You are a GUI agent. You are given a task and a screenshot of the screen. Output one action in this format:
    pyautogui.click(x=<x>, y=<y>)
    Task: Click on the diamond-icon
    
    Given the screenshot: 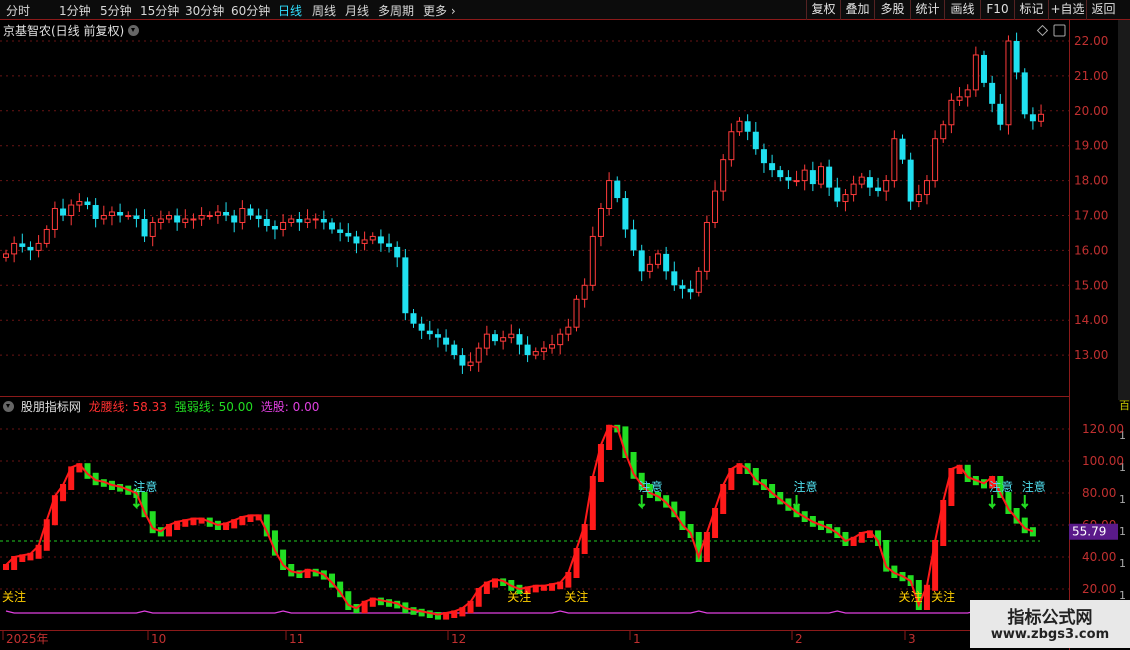 What is the action you would take?
    pyautogui.click(x=1042, y=30)
    